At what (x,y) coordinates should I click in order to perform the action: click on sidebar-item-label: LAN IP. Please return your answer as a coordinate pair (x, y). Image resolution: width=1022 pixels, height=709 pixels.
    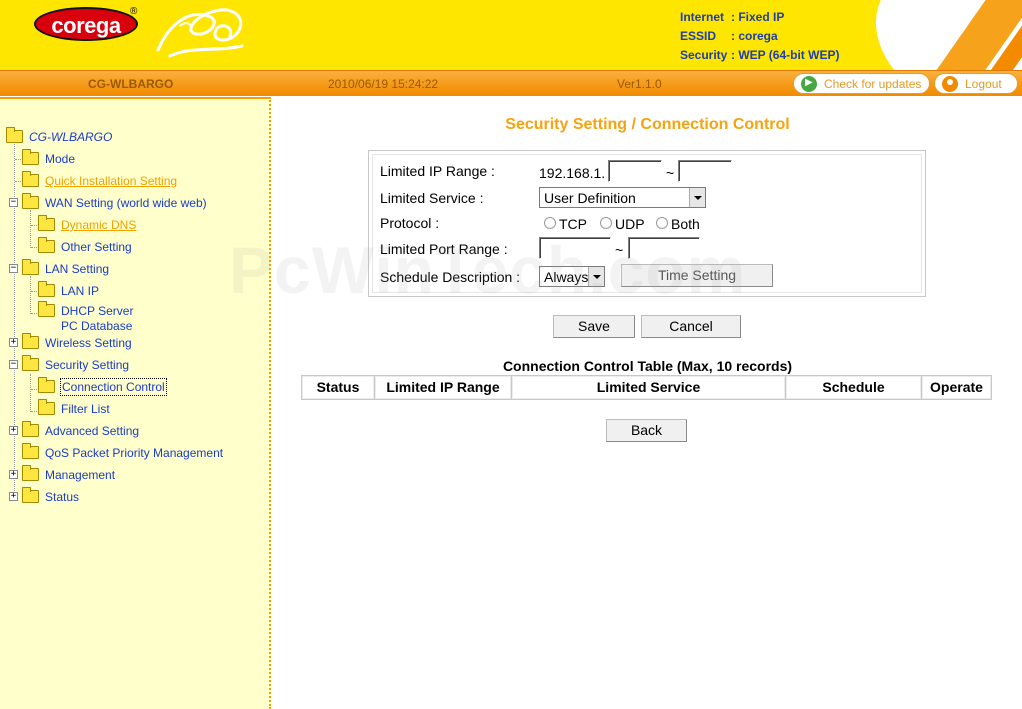
    Looking at the image, I should click on (80, 291).